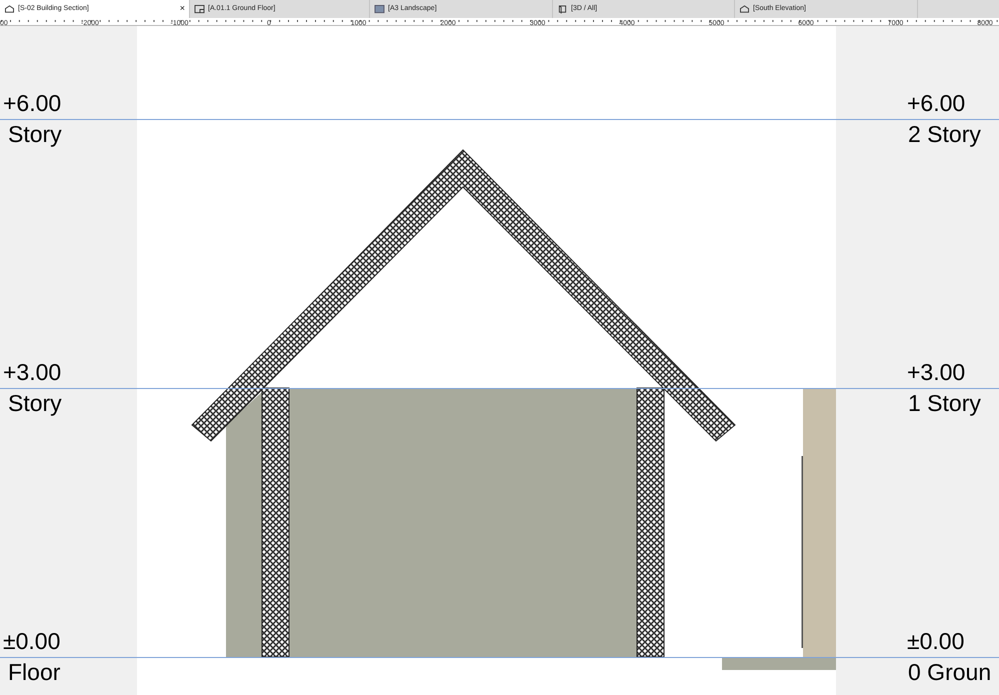 The height and width of the screenshot is (695, 999). What do you see at coordinates (34, 672) in the screenshot?
I see `story-name: Floor` at bounding box center [34, 672].